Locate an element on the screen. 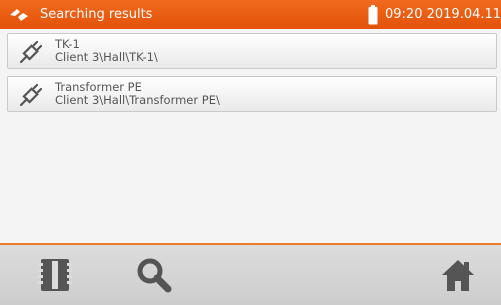  memory-button is located at coordinates (55, 275).